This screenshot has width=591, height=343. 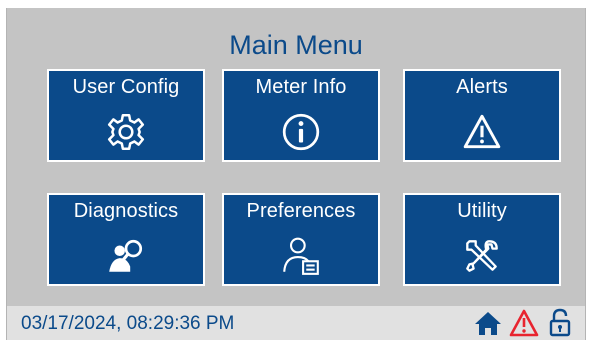 I want to click on tools-icon, so click(x=482, y=256).